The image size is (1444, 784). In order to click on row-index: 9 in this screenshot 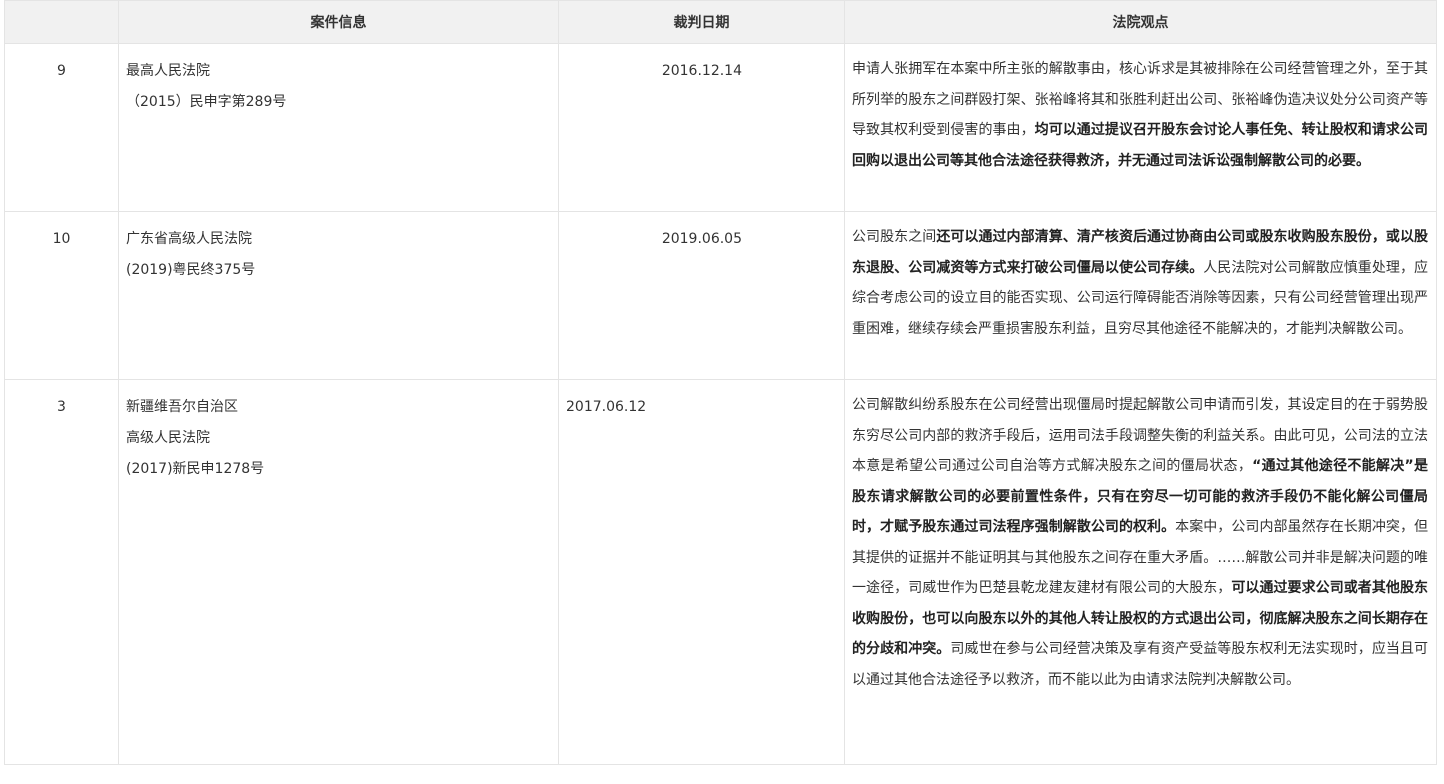, I will do `click(61, 127)`.